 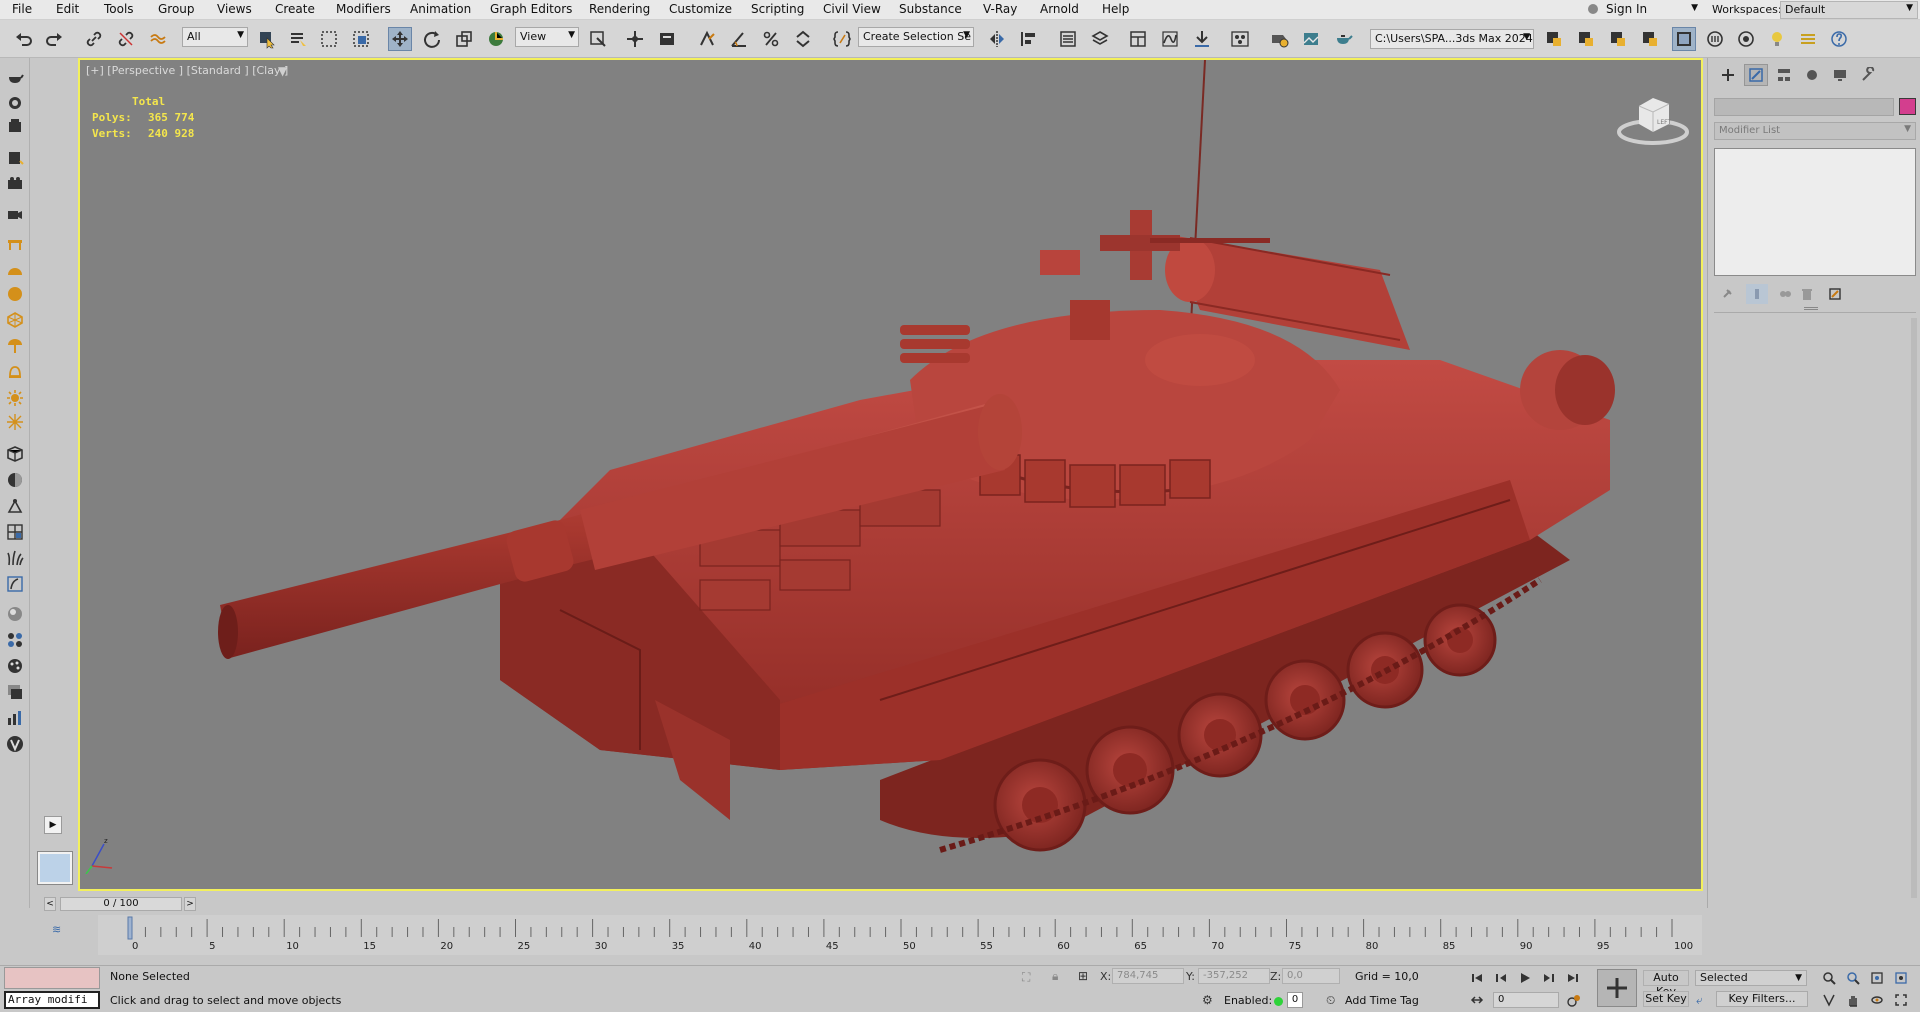 What do you see at coordinates (1574, 1000) in the screenshot?
I see `time-configuration-button` at bounding box center [1574, 1000].